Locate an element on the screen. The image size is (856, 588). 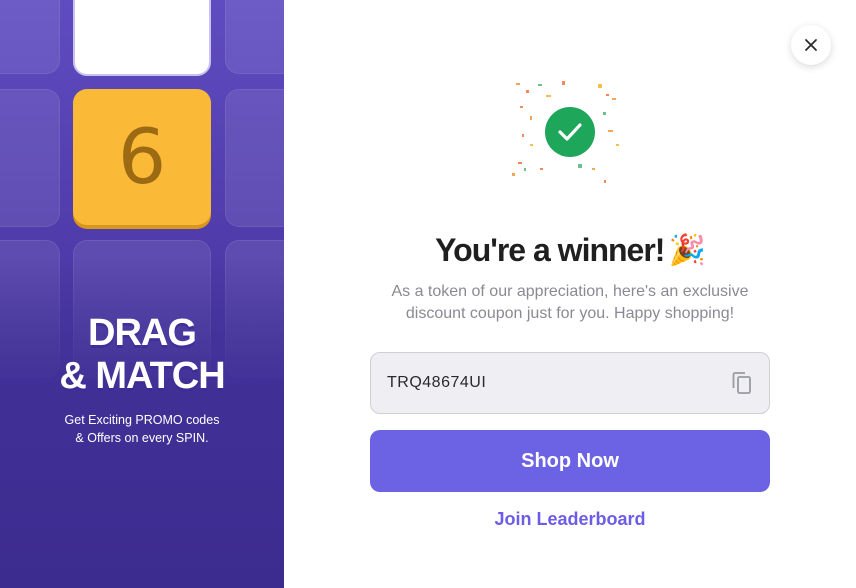
tile-number: 6 is located at coordinates (142, 156).